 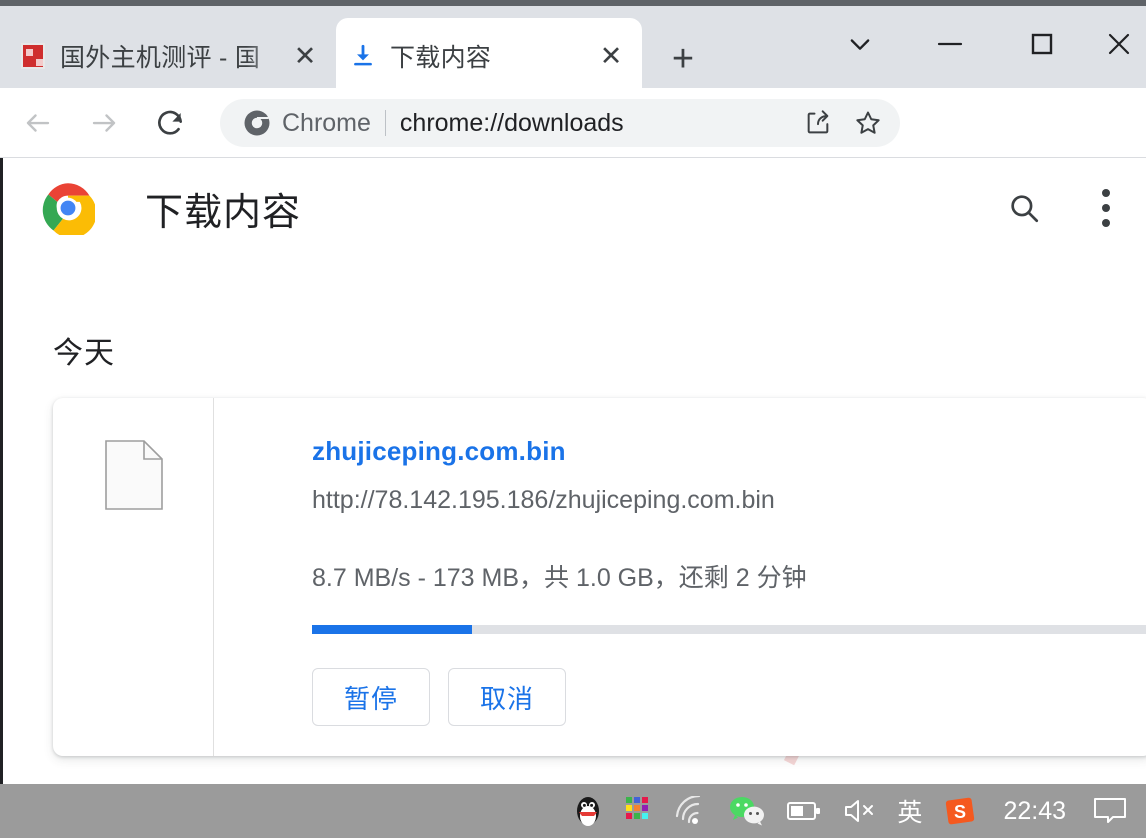 I want to click on address-bar: Chrome chrome://downloads, so click(x=560, y=123).